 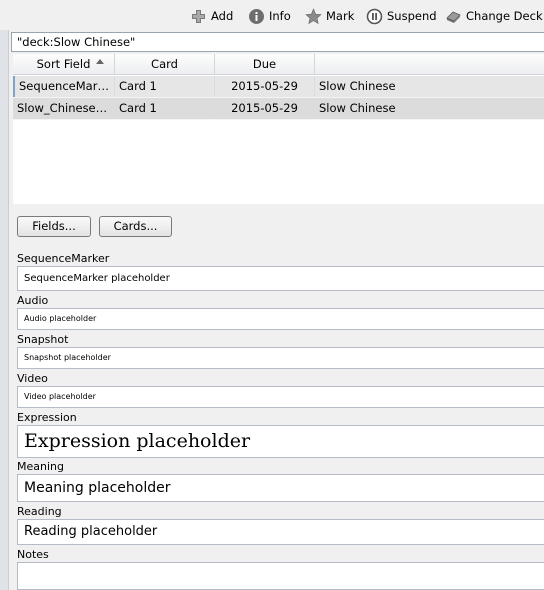 What do you see at coordinates (429, 64) in the screenshot?
I see `column-deck` at bounding box center [429, 64].